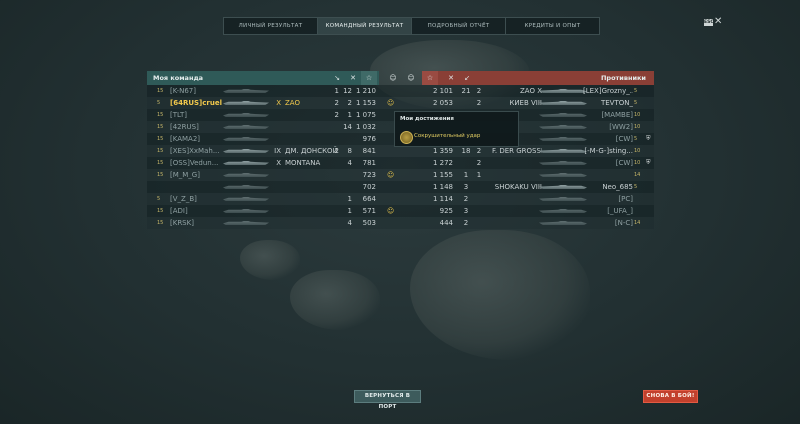 This screenshot has height=424, width=800. What do you see at coordinates (446, 211) in the screenshot?
I see `base-xp: 925` at bounding box center [446, 211].